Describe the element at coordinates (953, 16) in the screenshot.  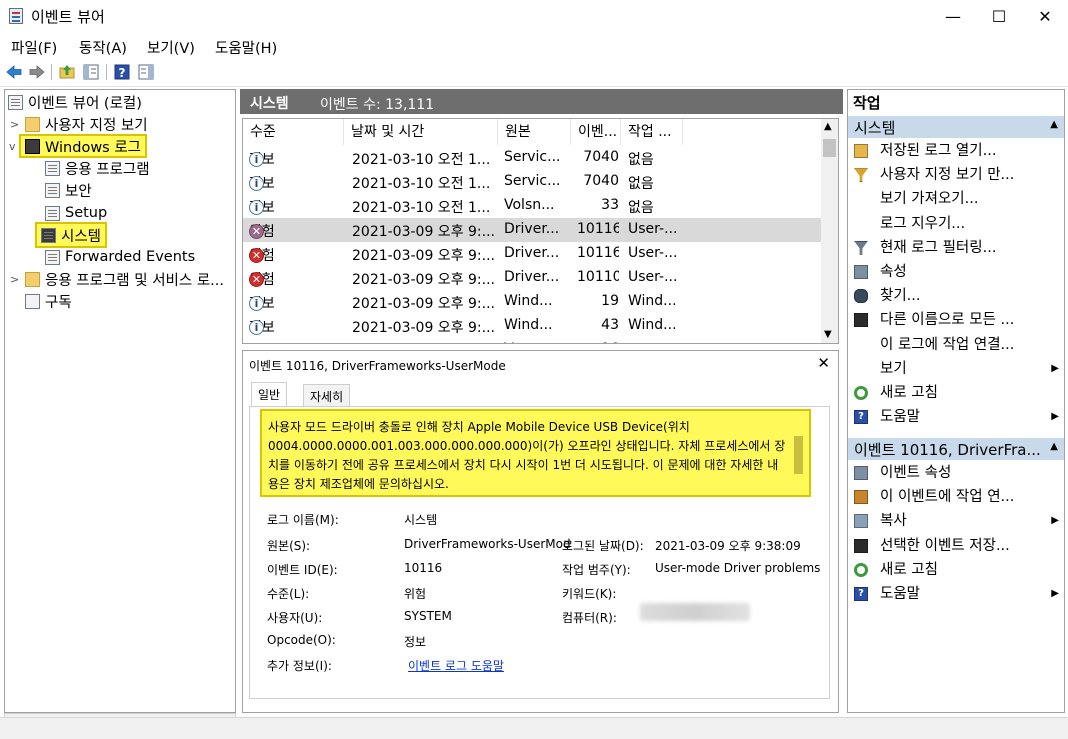
I see `minimize-button: —` at that location.